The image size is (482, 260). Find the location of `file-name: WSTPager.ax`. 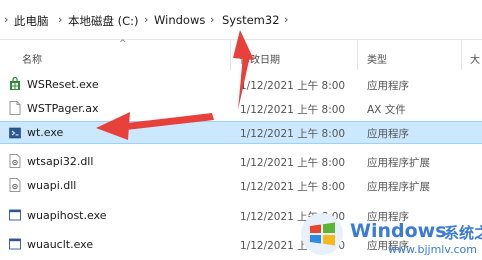

file-name: WSTPager.ax is located at coordinates (62, 108).